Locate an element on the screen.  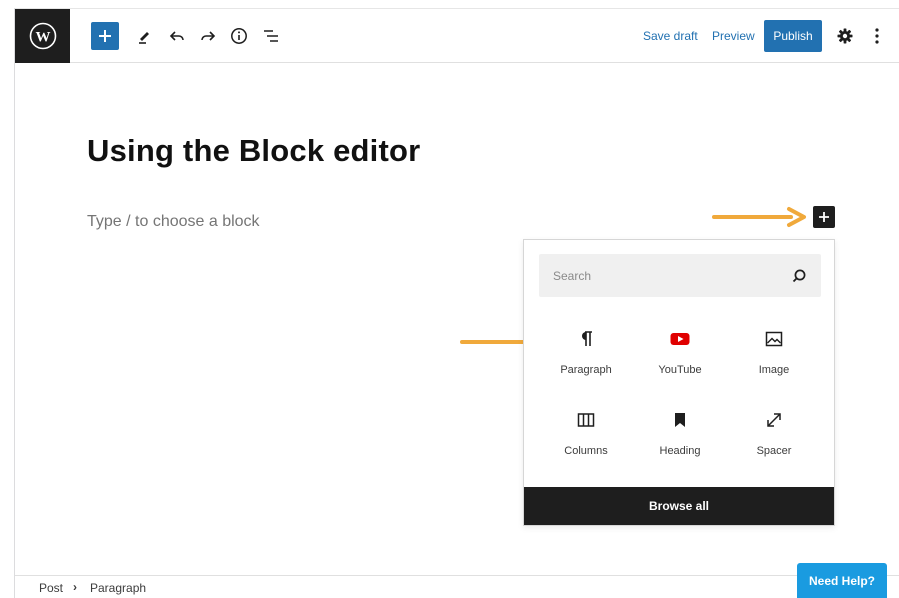
redo-button is located at coordinates (208, 36).